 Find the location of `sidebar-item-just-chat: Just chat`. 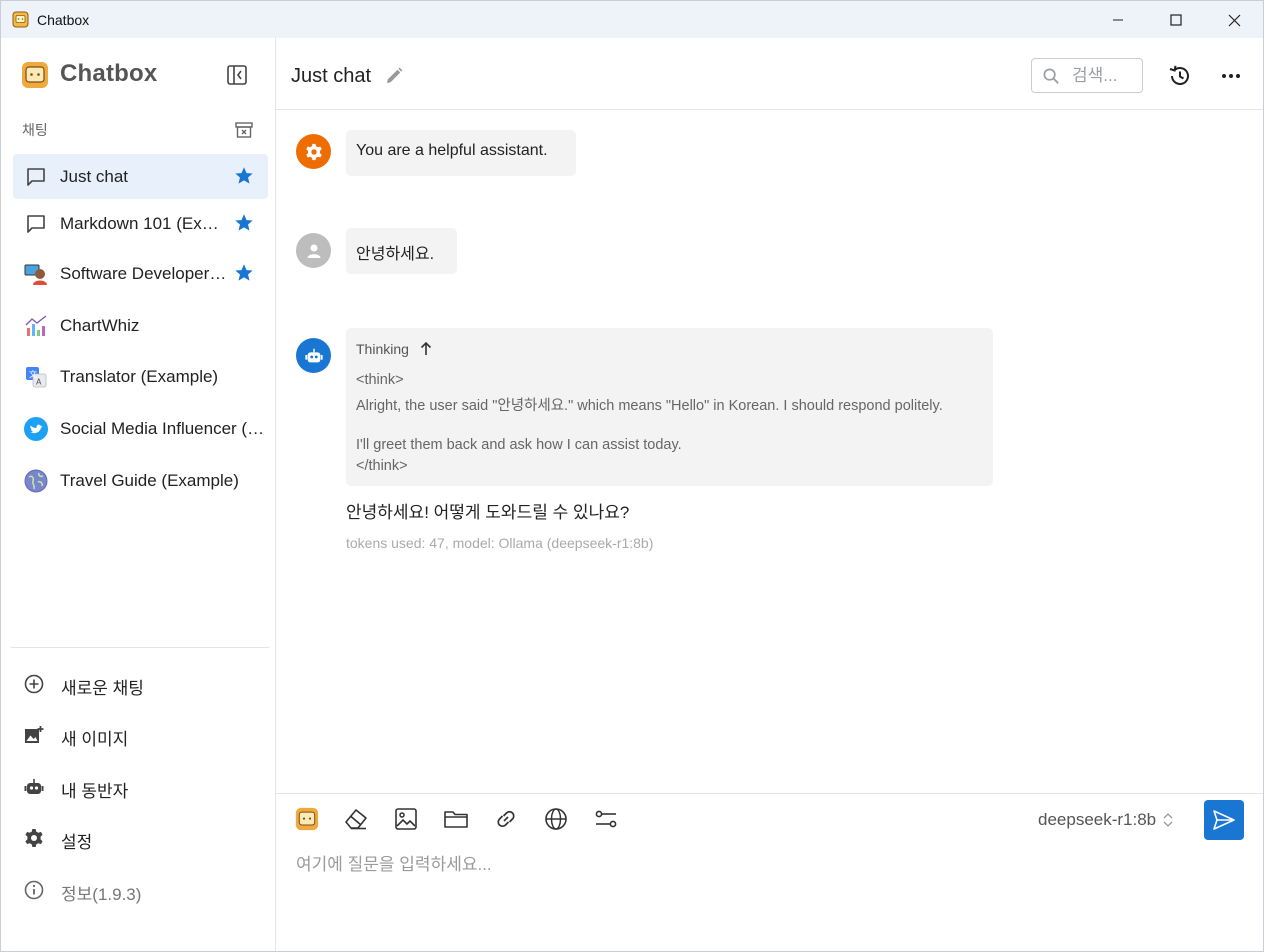

sidebar-item-just-chat: Just chat is located at coordinates (140, 176).